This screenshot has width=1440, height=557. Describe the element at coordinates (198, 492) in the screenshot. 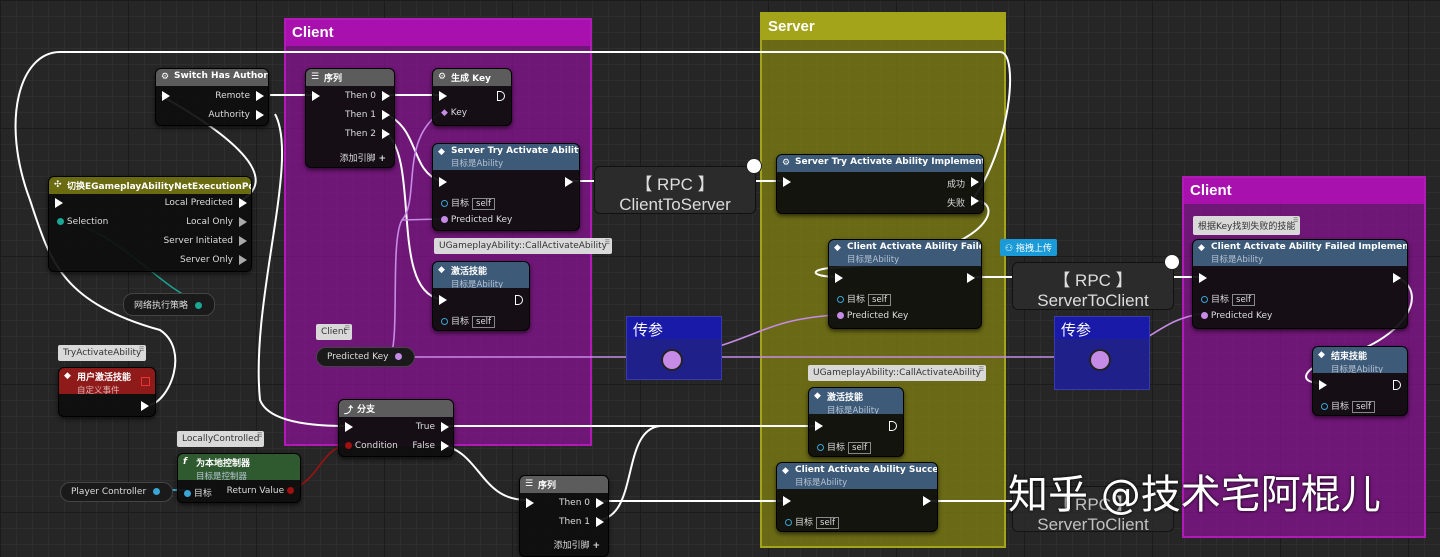

I see `target-pin: 目标` at that location.